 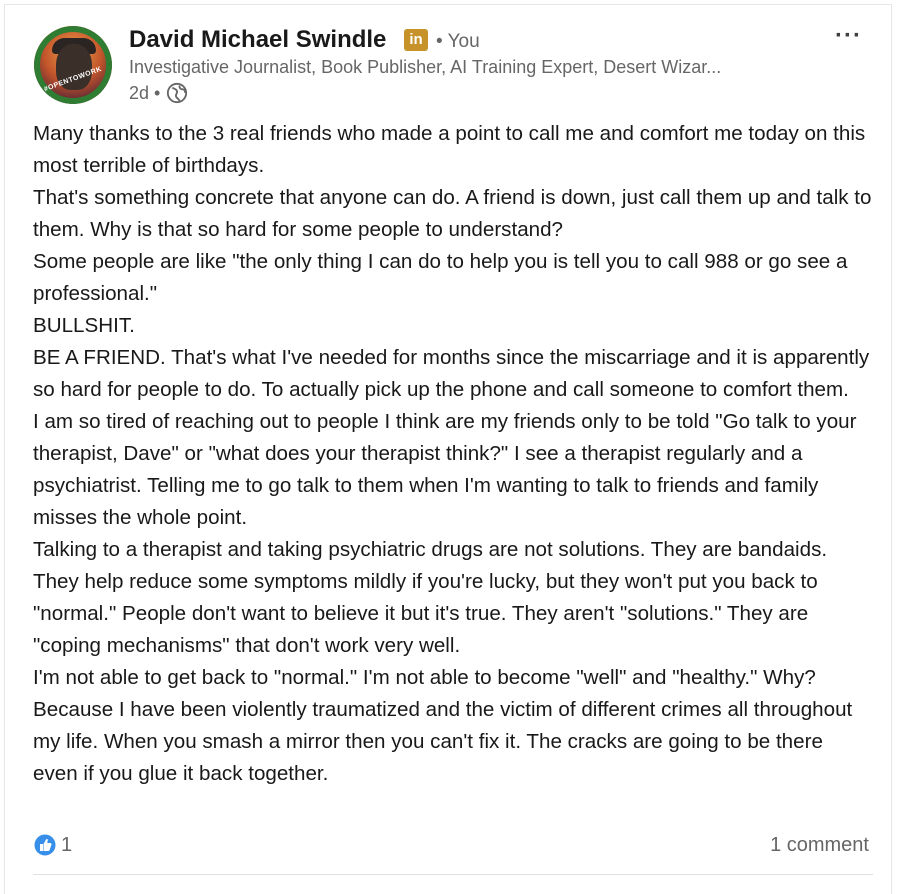 What do you see at coordinates (84, 325) in the screenshot?
I see `post-paragraph: BULLSHIT.` at bounding box center [84, 325].